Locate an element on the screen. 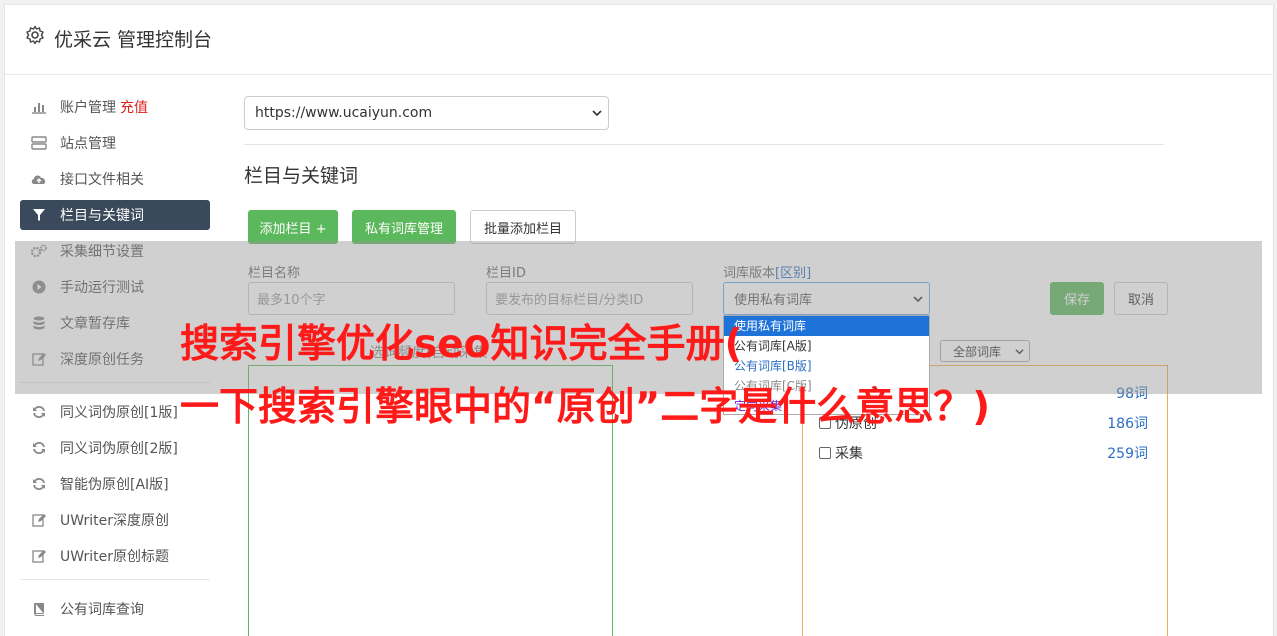 This screenshot has height=636, width=1277. sidebar-item-label: UWriter原创标题 is located at coordinates (114, 557).